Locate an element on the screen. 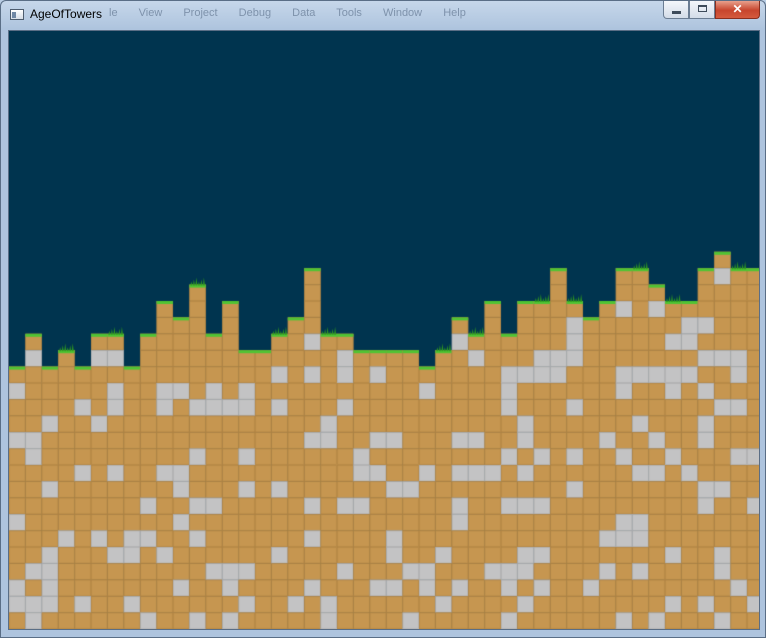  window-icon is located at coordinates (17, 14).